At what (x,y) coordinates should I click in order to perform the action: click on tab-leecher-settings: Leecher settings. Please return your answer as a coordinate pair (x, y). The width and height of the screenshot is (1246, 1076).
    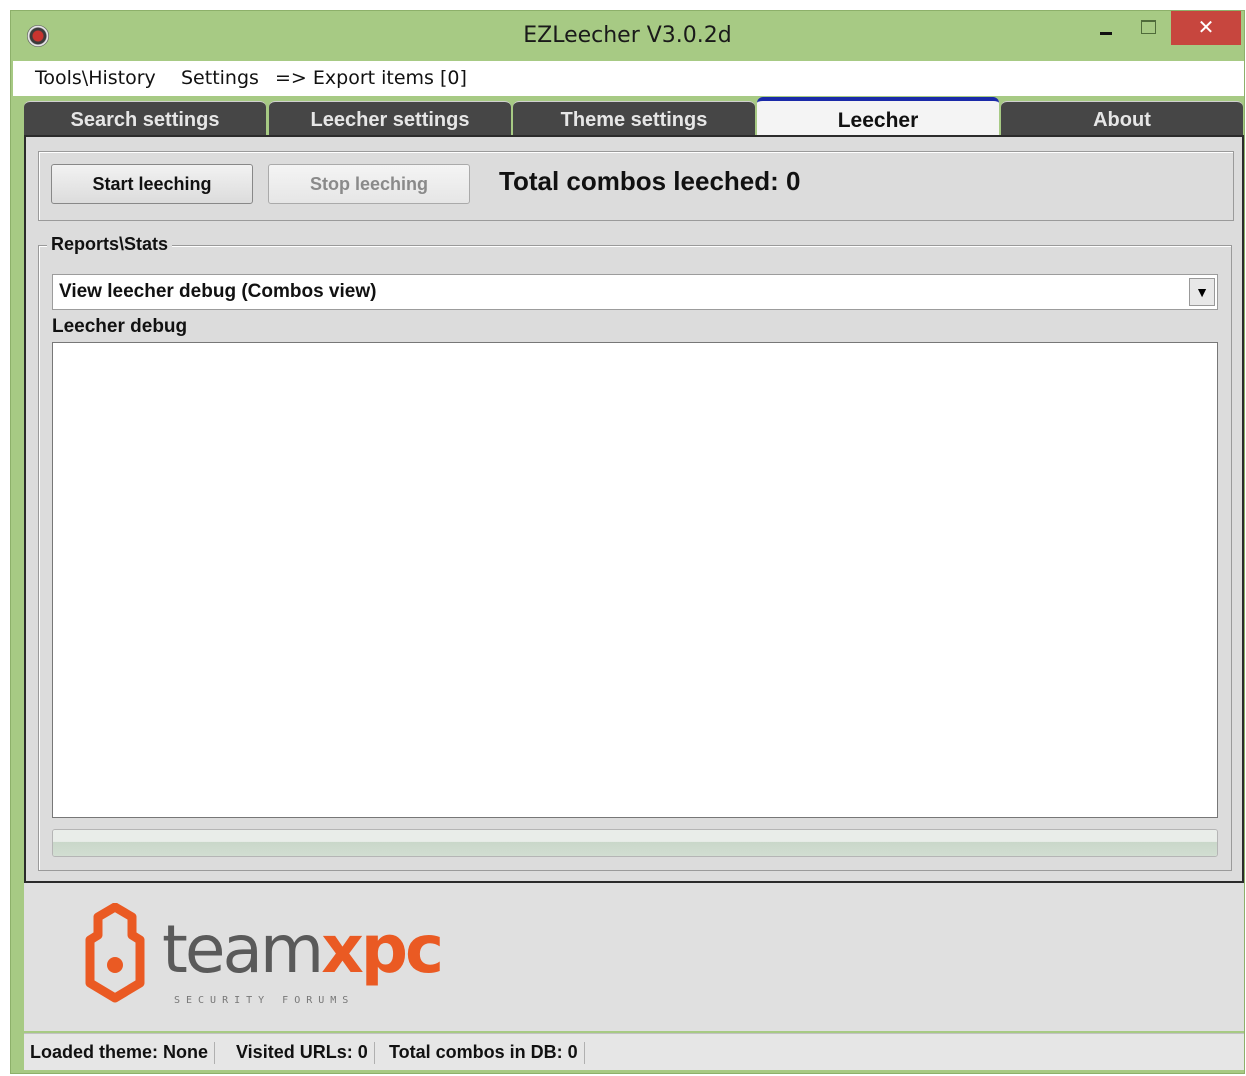
    Looking at the image, I should click on (390, 118).